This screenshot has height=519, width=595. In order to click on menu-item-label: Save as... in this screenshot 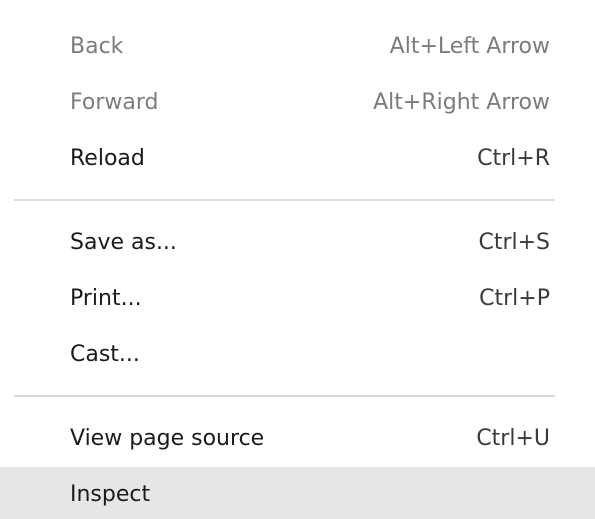, I will do `click(123, 242)`.